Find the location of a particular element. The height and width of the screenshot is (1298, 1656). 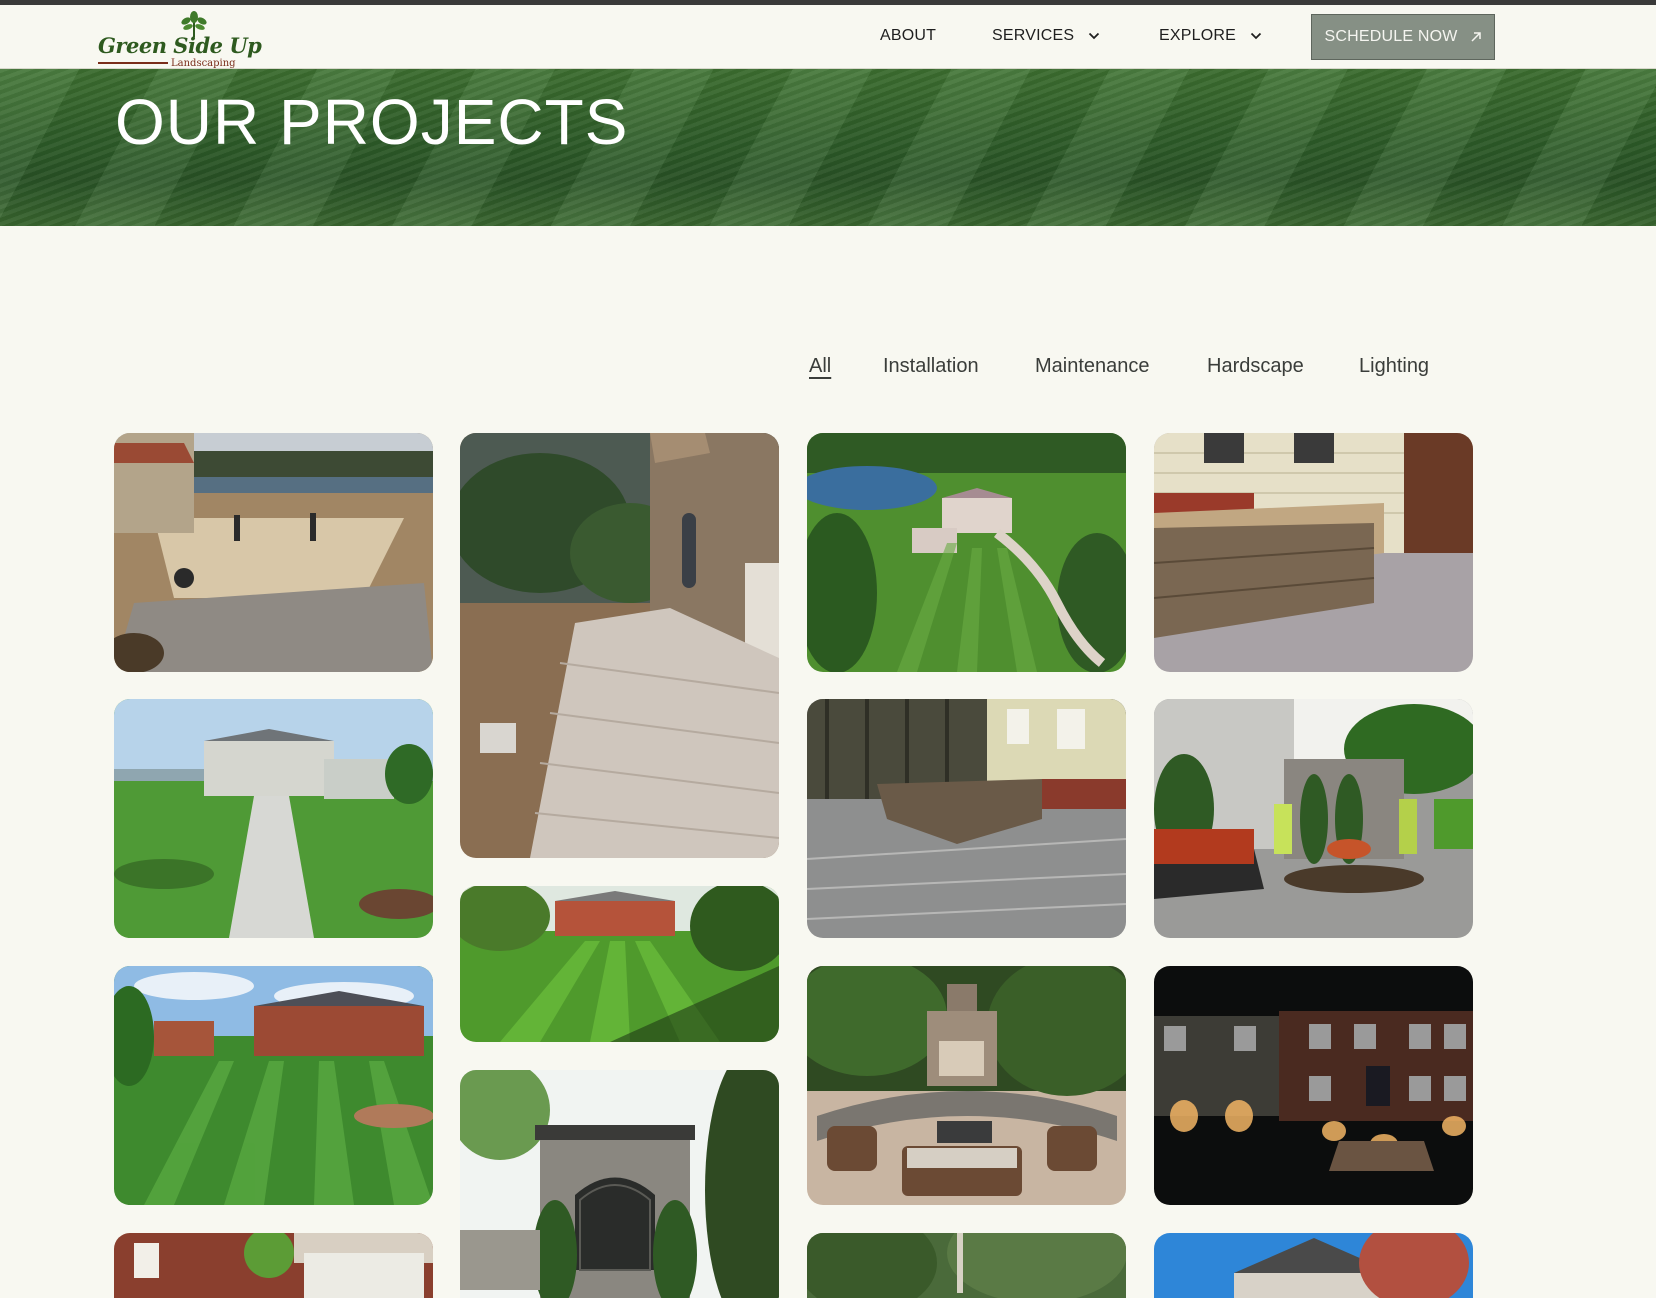

project-photo-patio-construction is located at coordinates (273, 552).